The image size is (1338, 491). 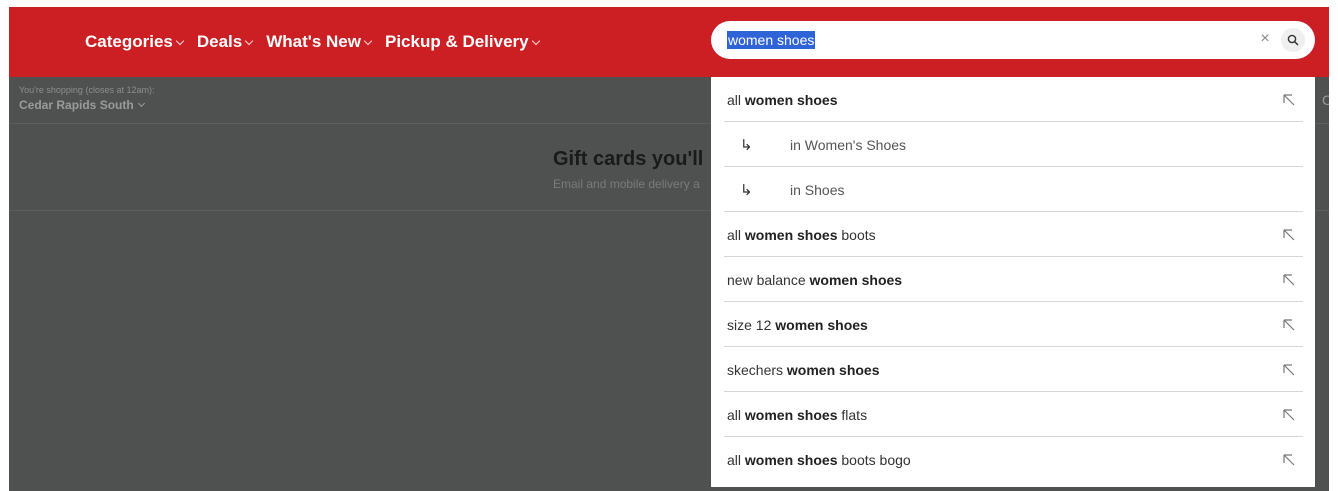 What do you see at coordinates (782, 99) in the screenshot?
I see `suggestion-text: all women shoes` at bounding box center [782, 99].